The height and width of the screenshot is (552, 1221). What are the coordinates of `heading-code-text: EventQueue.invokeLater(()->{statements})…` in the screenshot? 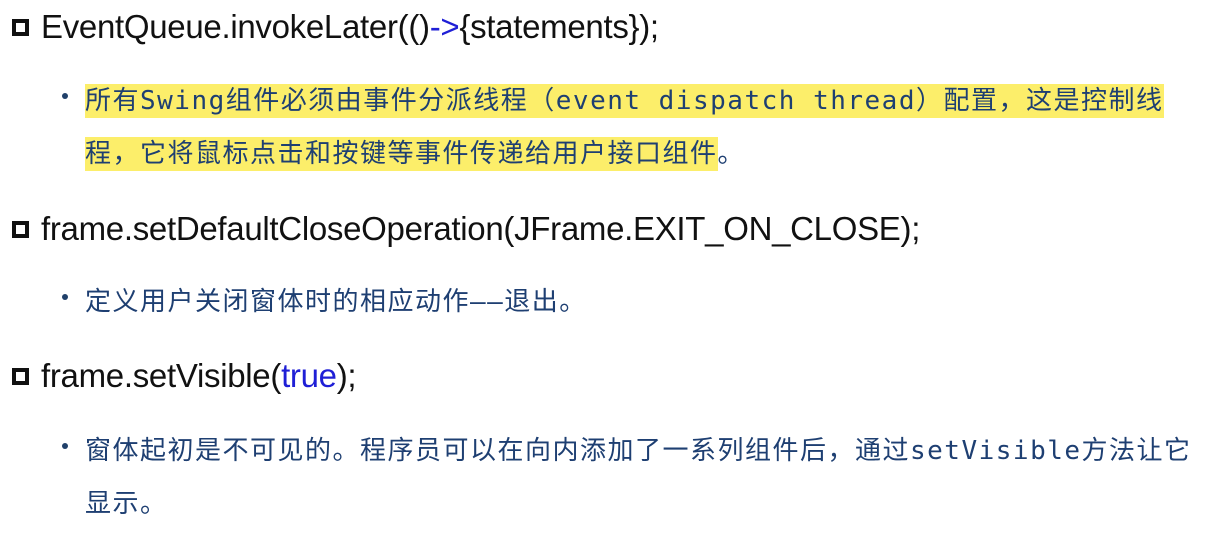 It's located at (350, 27).